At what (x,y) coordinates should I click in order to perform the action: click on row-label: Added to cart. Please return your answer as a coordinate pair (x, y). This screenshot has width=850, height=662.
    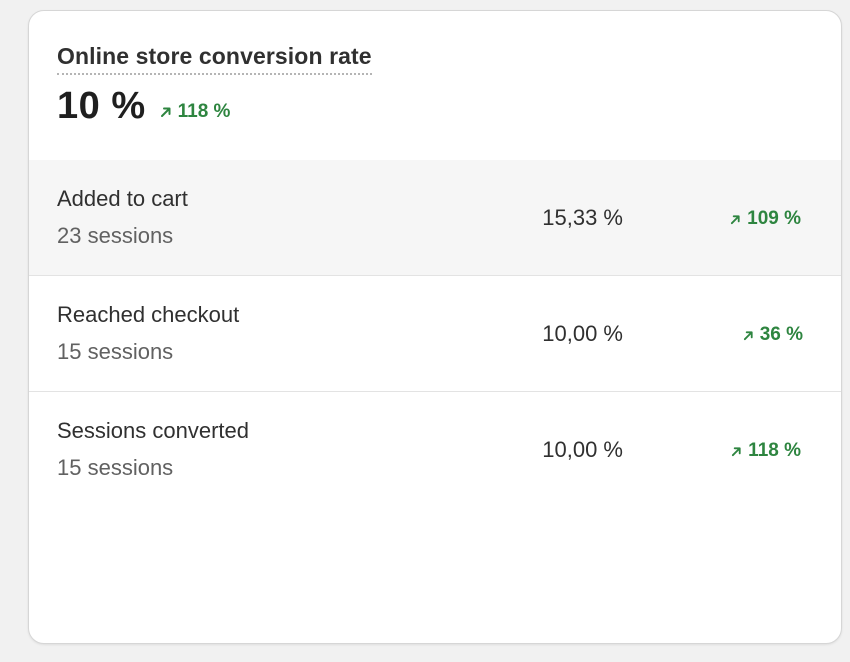
    Looking at the image, I should click on (122, 198).